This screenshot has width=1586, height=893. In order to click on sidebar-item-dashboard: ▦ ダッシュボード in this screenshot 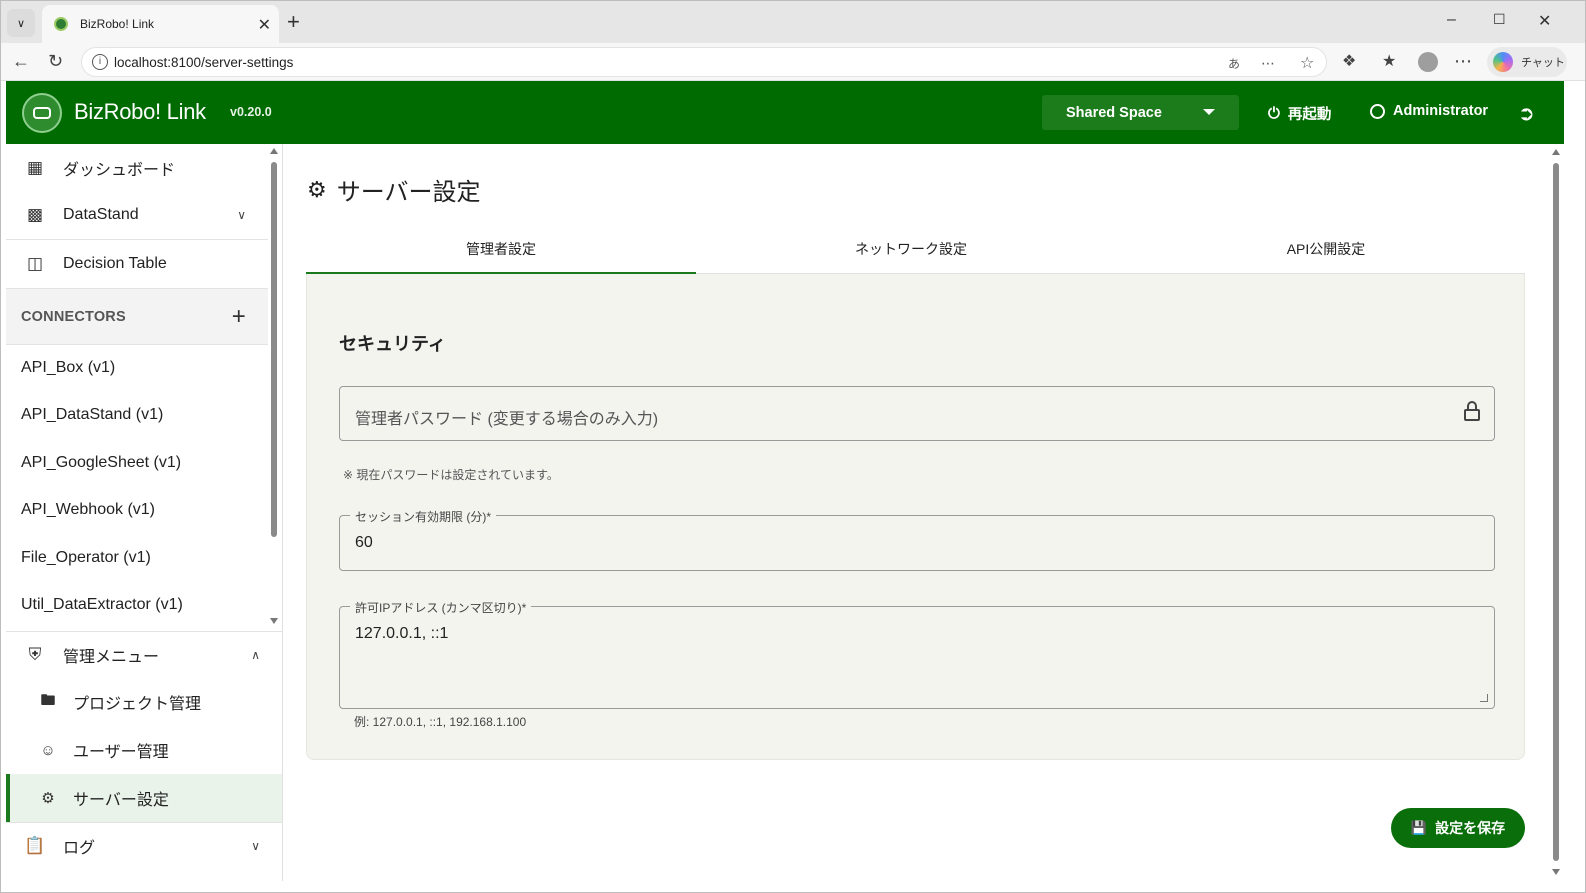, I will do `click(137, 168)`.